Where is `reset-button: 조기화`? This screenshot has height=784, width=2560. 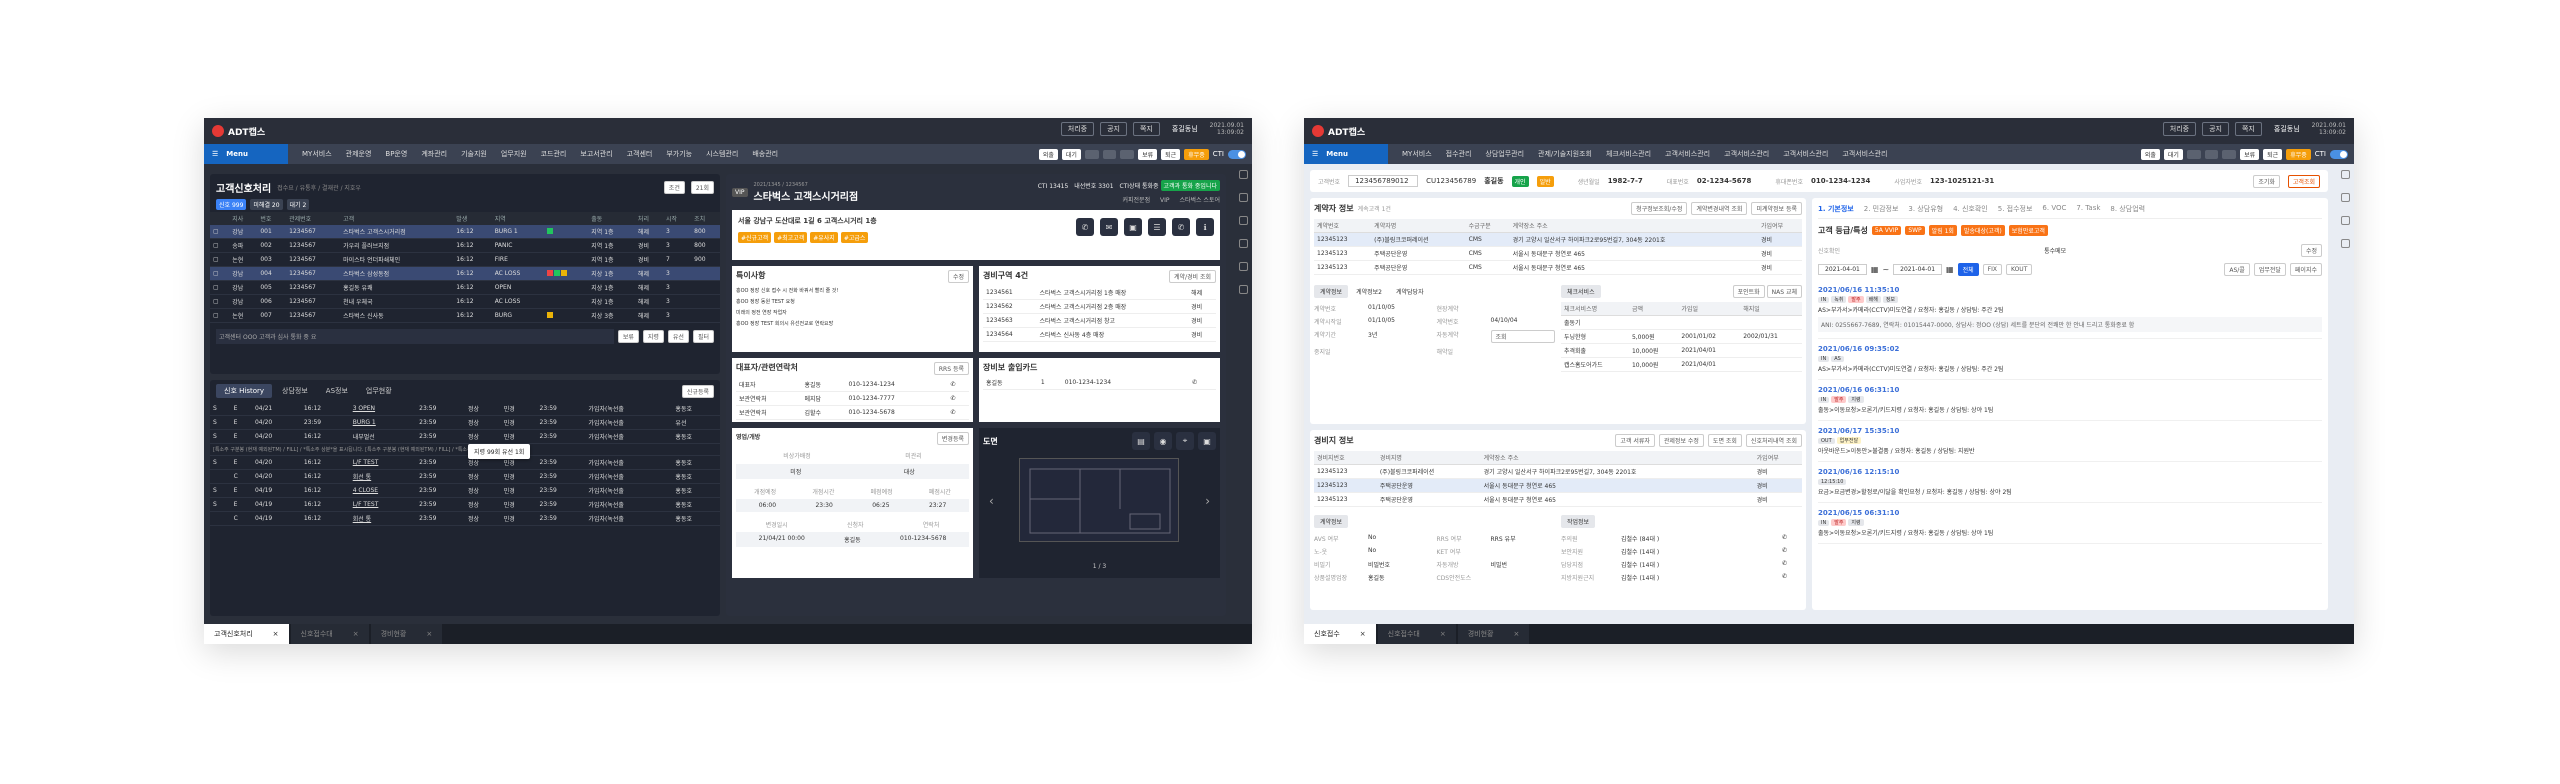
reset-button: 조기화 is located at coordinates (2266, 181).